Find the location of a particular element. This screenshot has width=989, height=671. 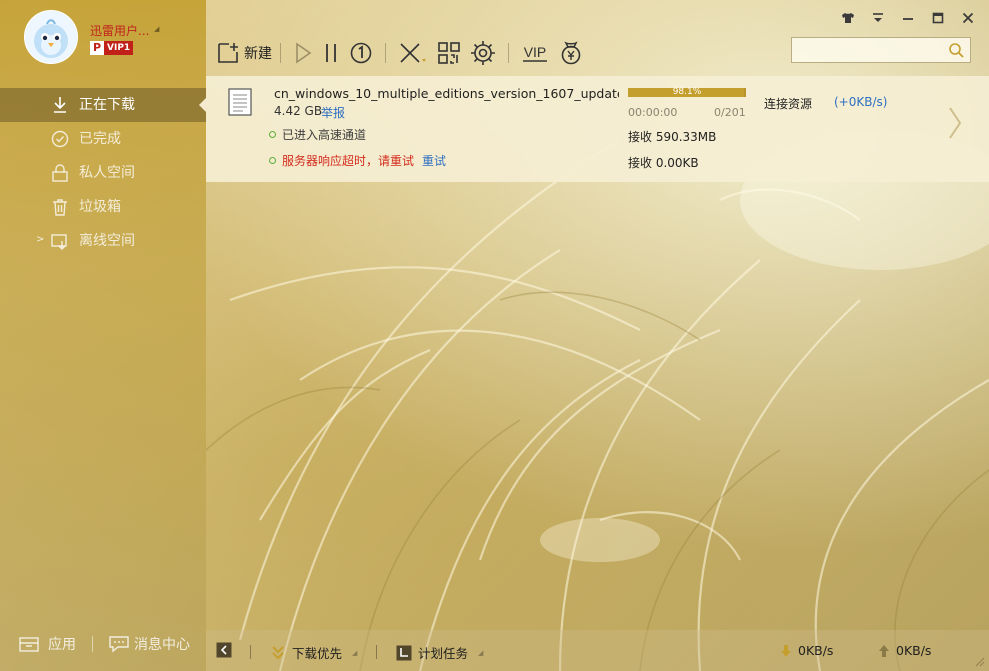

expand-arrow-icon: > is located at coordinates (40, 239).